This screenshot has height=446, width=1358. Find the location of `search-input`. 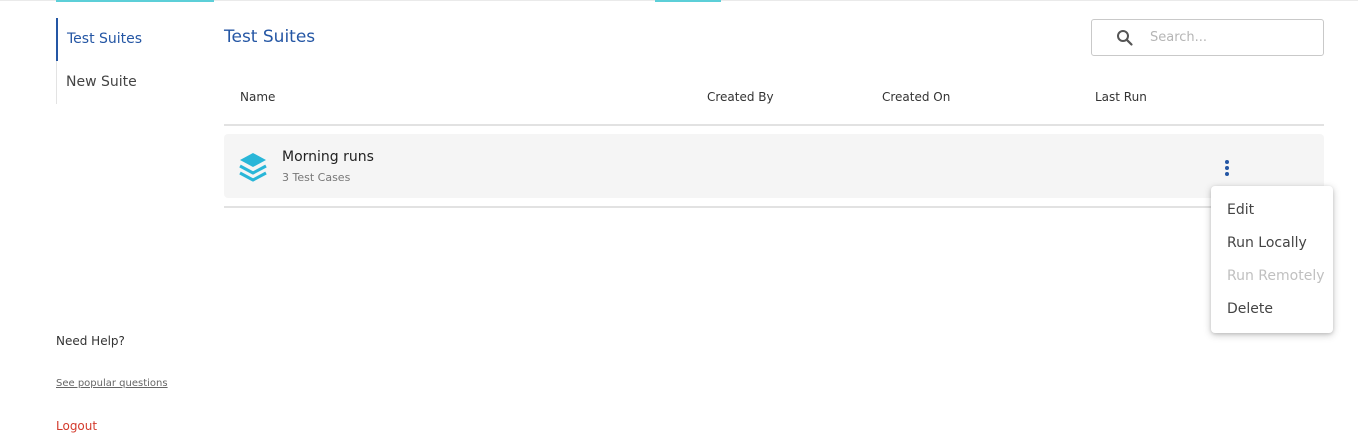

search-input is located at coordinates (1230, 37).